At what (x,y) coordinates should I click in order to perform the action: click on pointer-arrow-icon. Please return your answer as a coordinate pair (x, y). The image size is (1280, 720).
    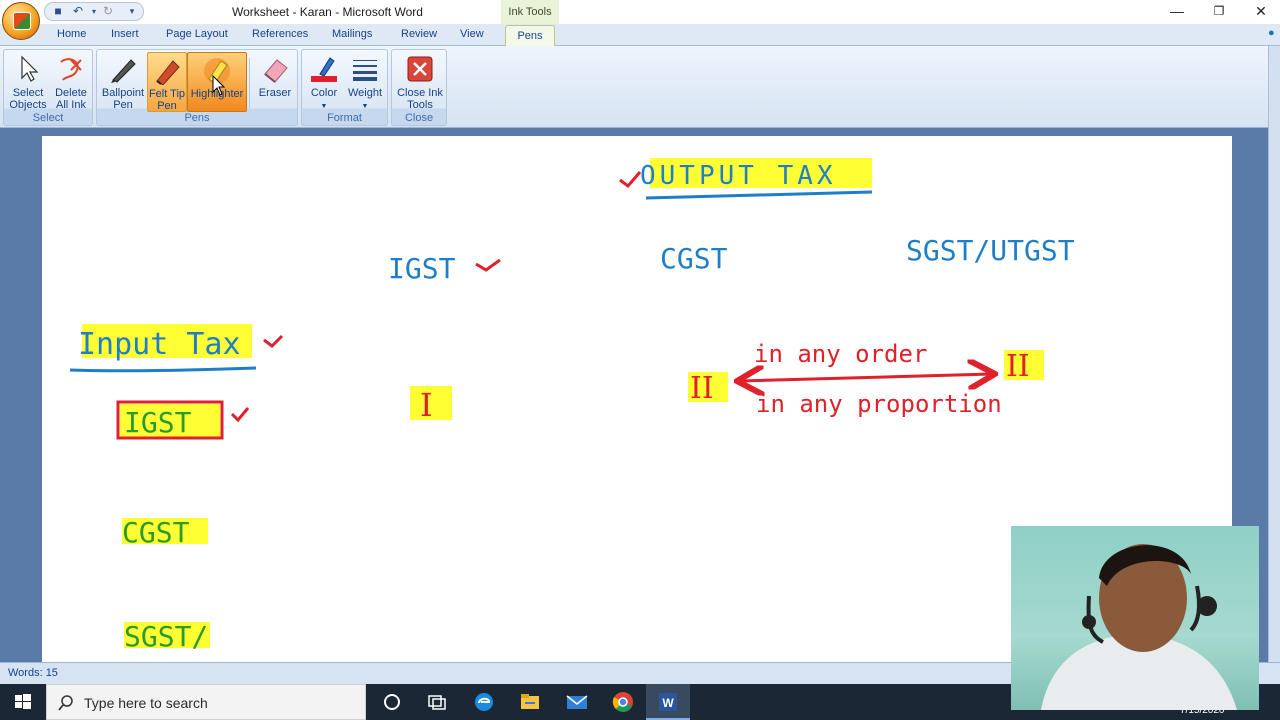
    Looking at the image, I should click on (28, 69).